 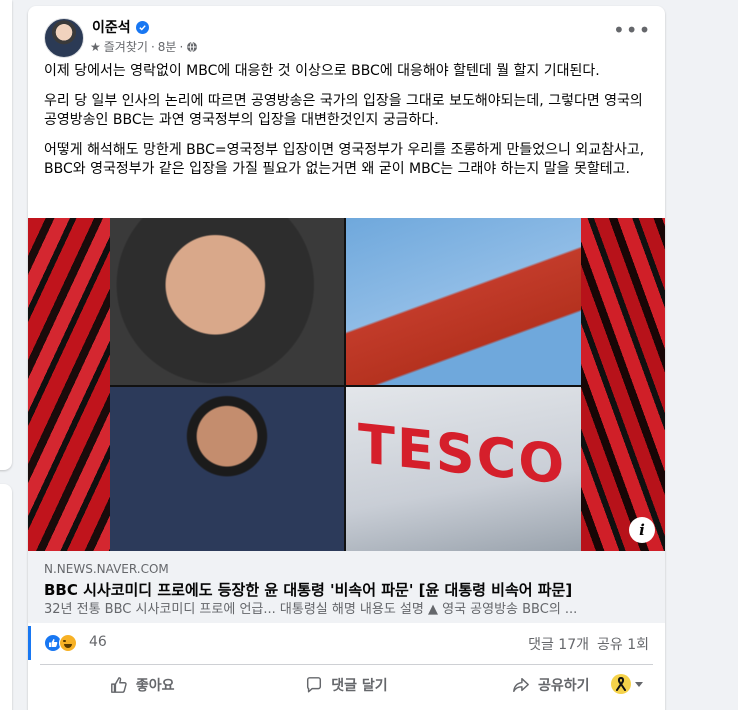 What do you see at coordinates (558, 644) in the screenshot?
I see `comment-count: 댓글 17개` at bounding box center [558, 644].